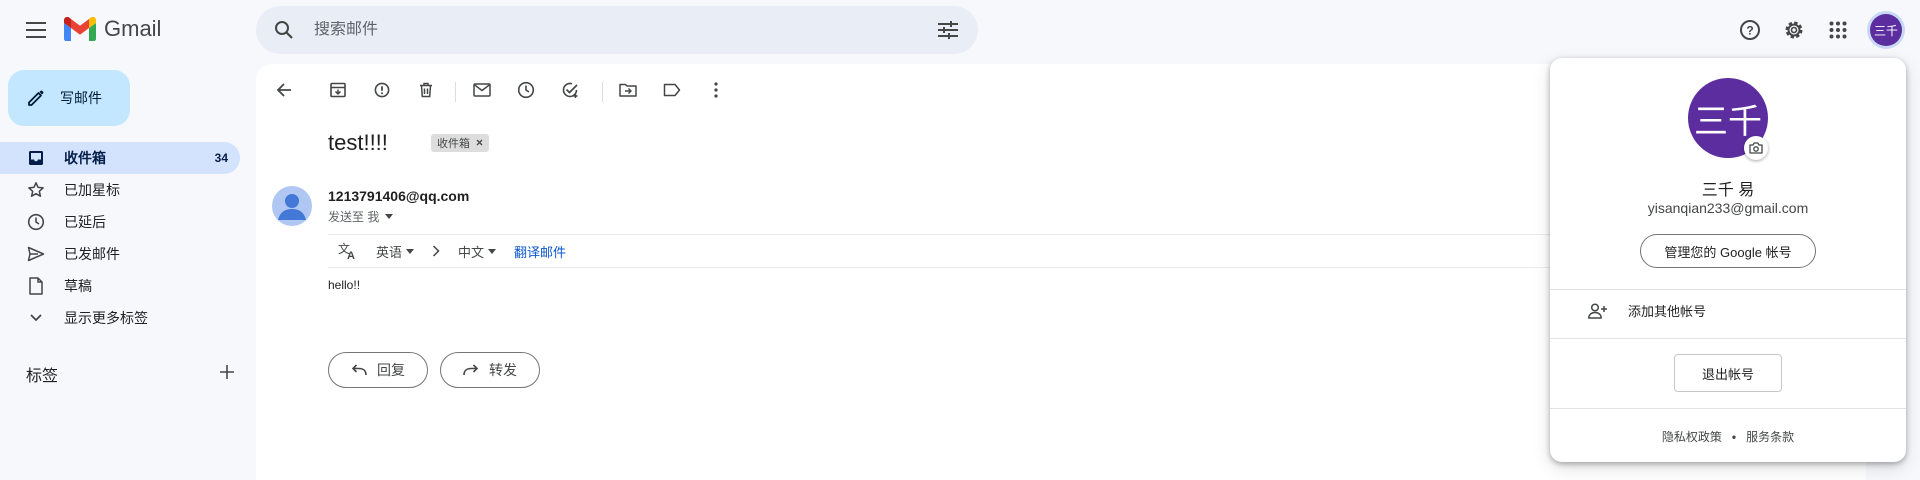 The width and height of the screenshot is (1920, 480). What do you see at coordinates (1770, 436) in the screenshot?
I see `terms-of-service-link: 服务条款` at bounding box center [1770, 436].